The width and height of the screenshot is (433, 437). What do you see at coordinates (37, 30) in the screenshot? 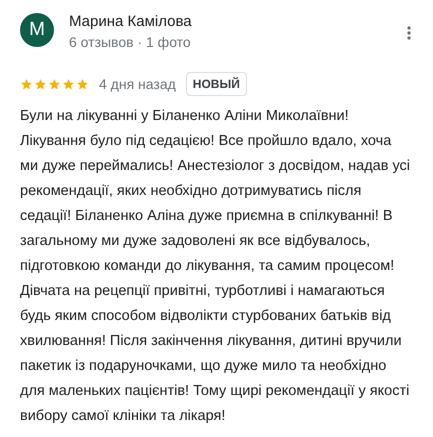
I see `avatar: M` at bounding box center [37, 30].